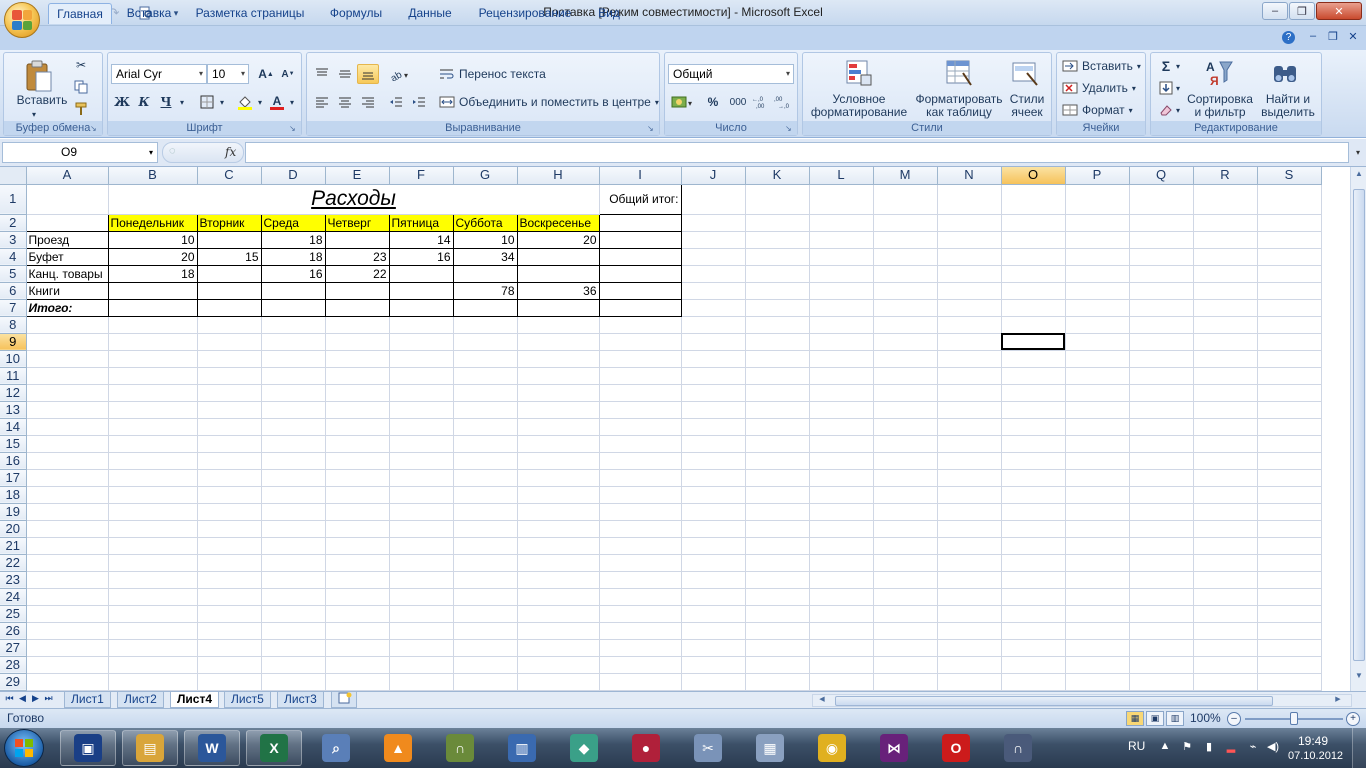 The width and height of the screenshot is (1366, 768). Describe the element at coordinates (1339, 11) in the screenshot. I see `close-button: ✕` at that location.